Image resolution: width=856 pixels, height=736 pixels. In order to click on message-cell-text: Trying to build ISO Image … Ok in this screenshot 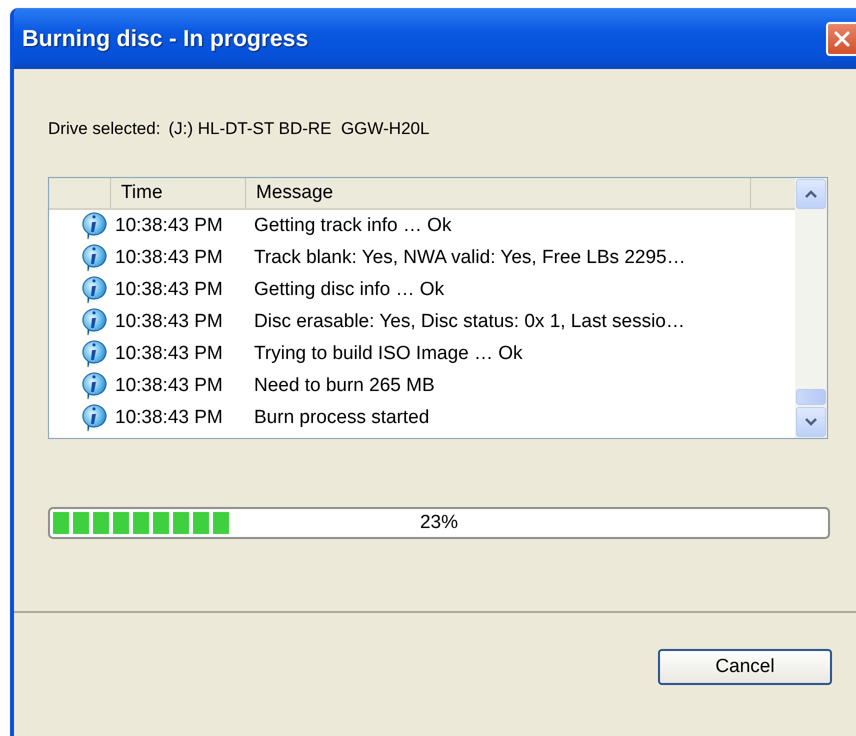, I will do `click(388, 354)`.